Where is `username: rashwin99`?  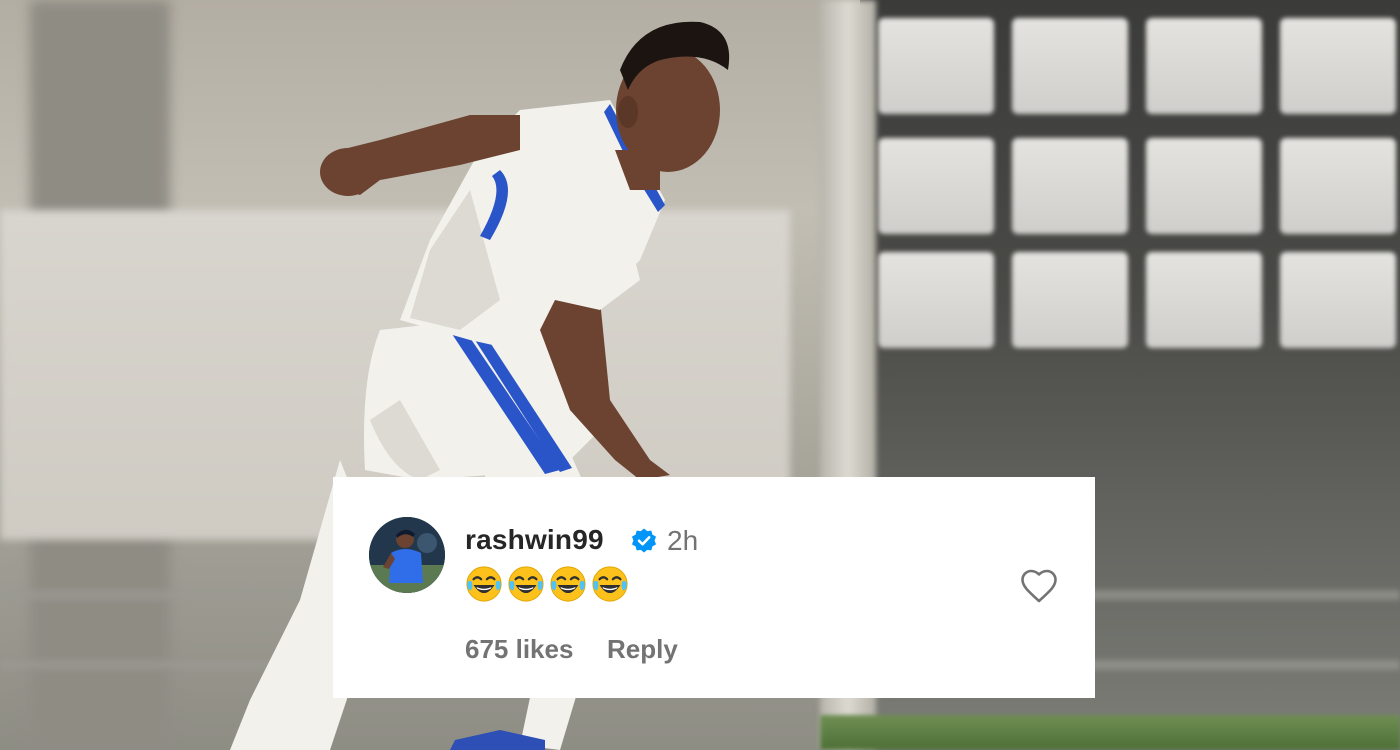
username: rashwin99 is located at coordinates (534, 540).